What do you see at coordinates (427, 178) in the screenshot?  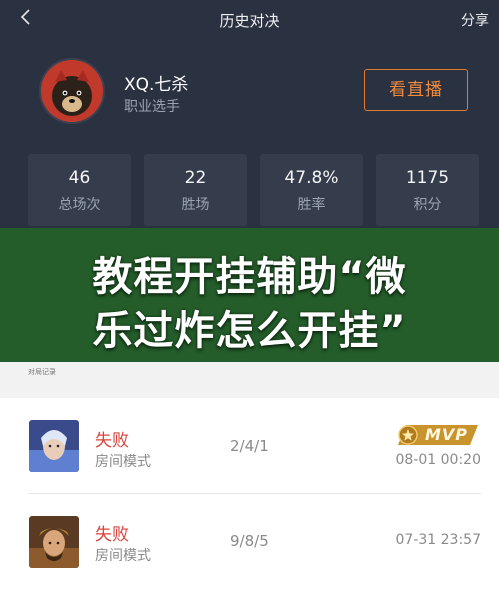 I see `stat-value: 1175` at bounding box center [427, 178].